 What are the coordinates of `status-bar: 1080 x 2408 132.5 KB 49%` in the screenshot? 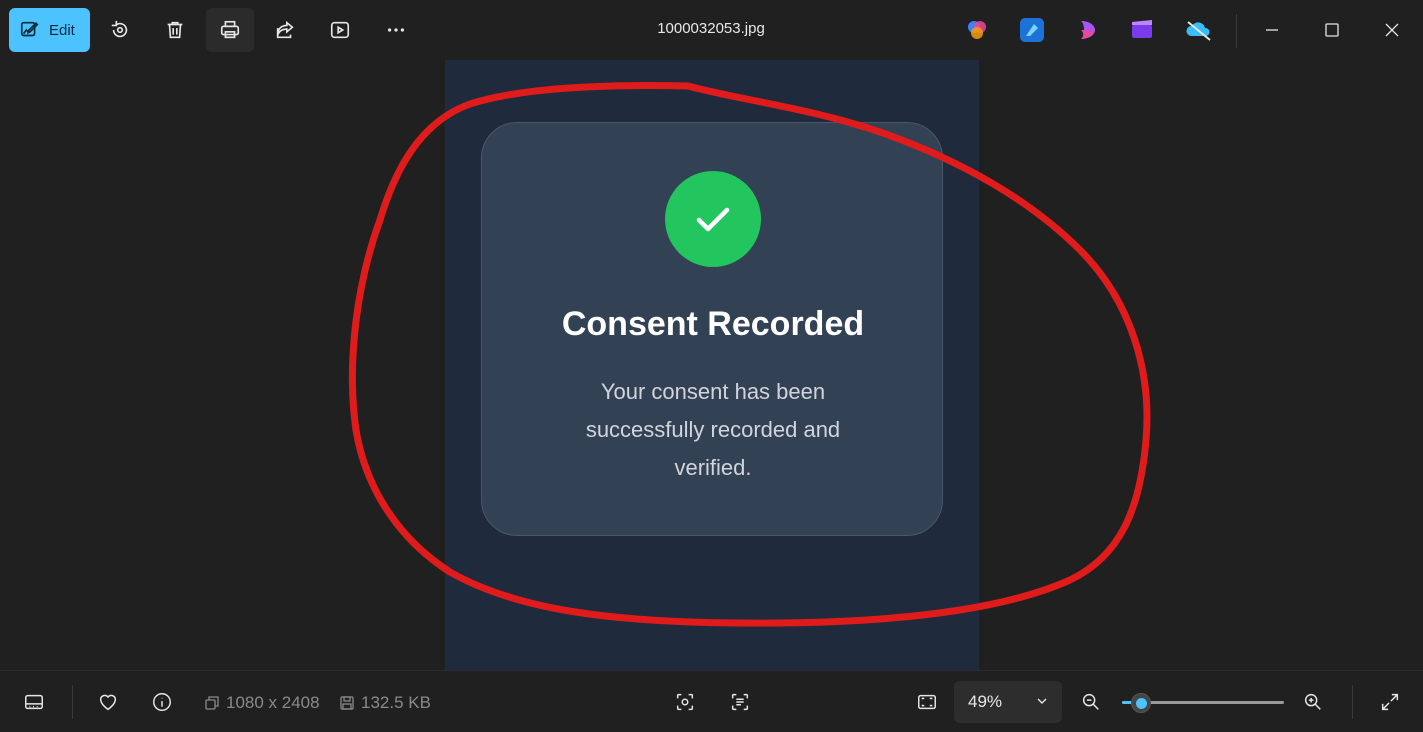 It's located at (711, 701).